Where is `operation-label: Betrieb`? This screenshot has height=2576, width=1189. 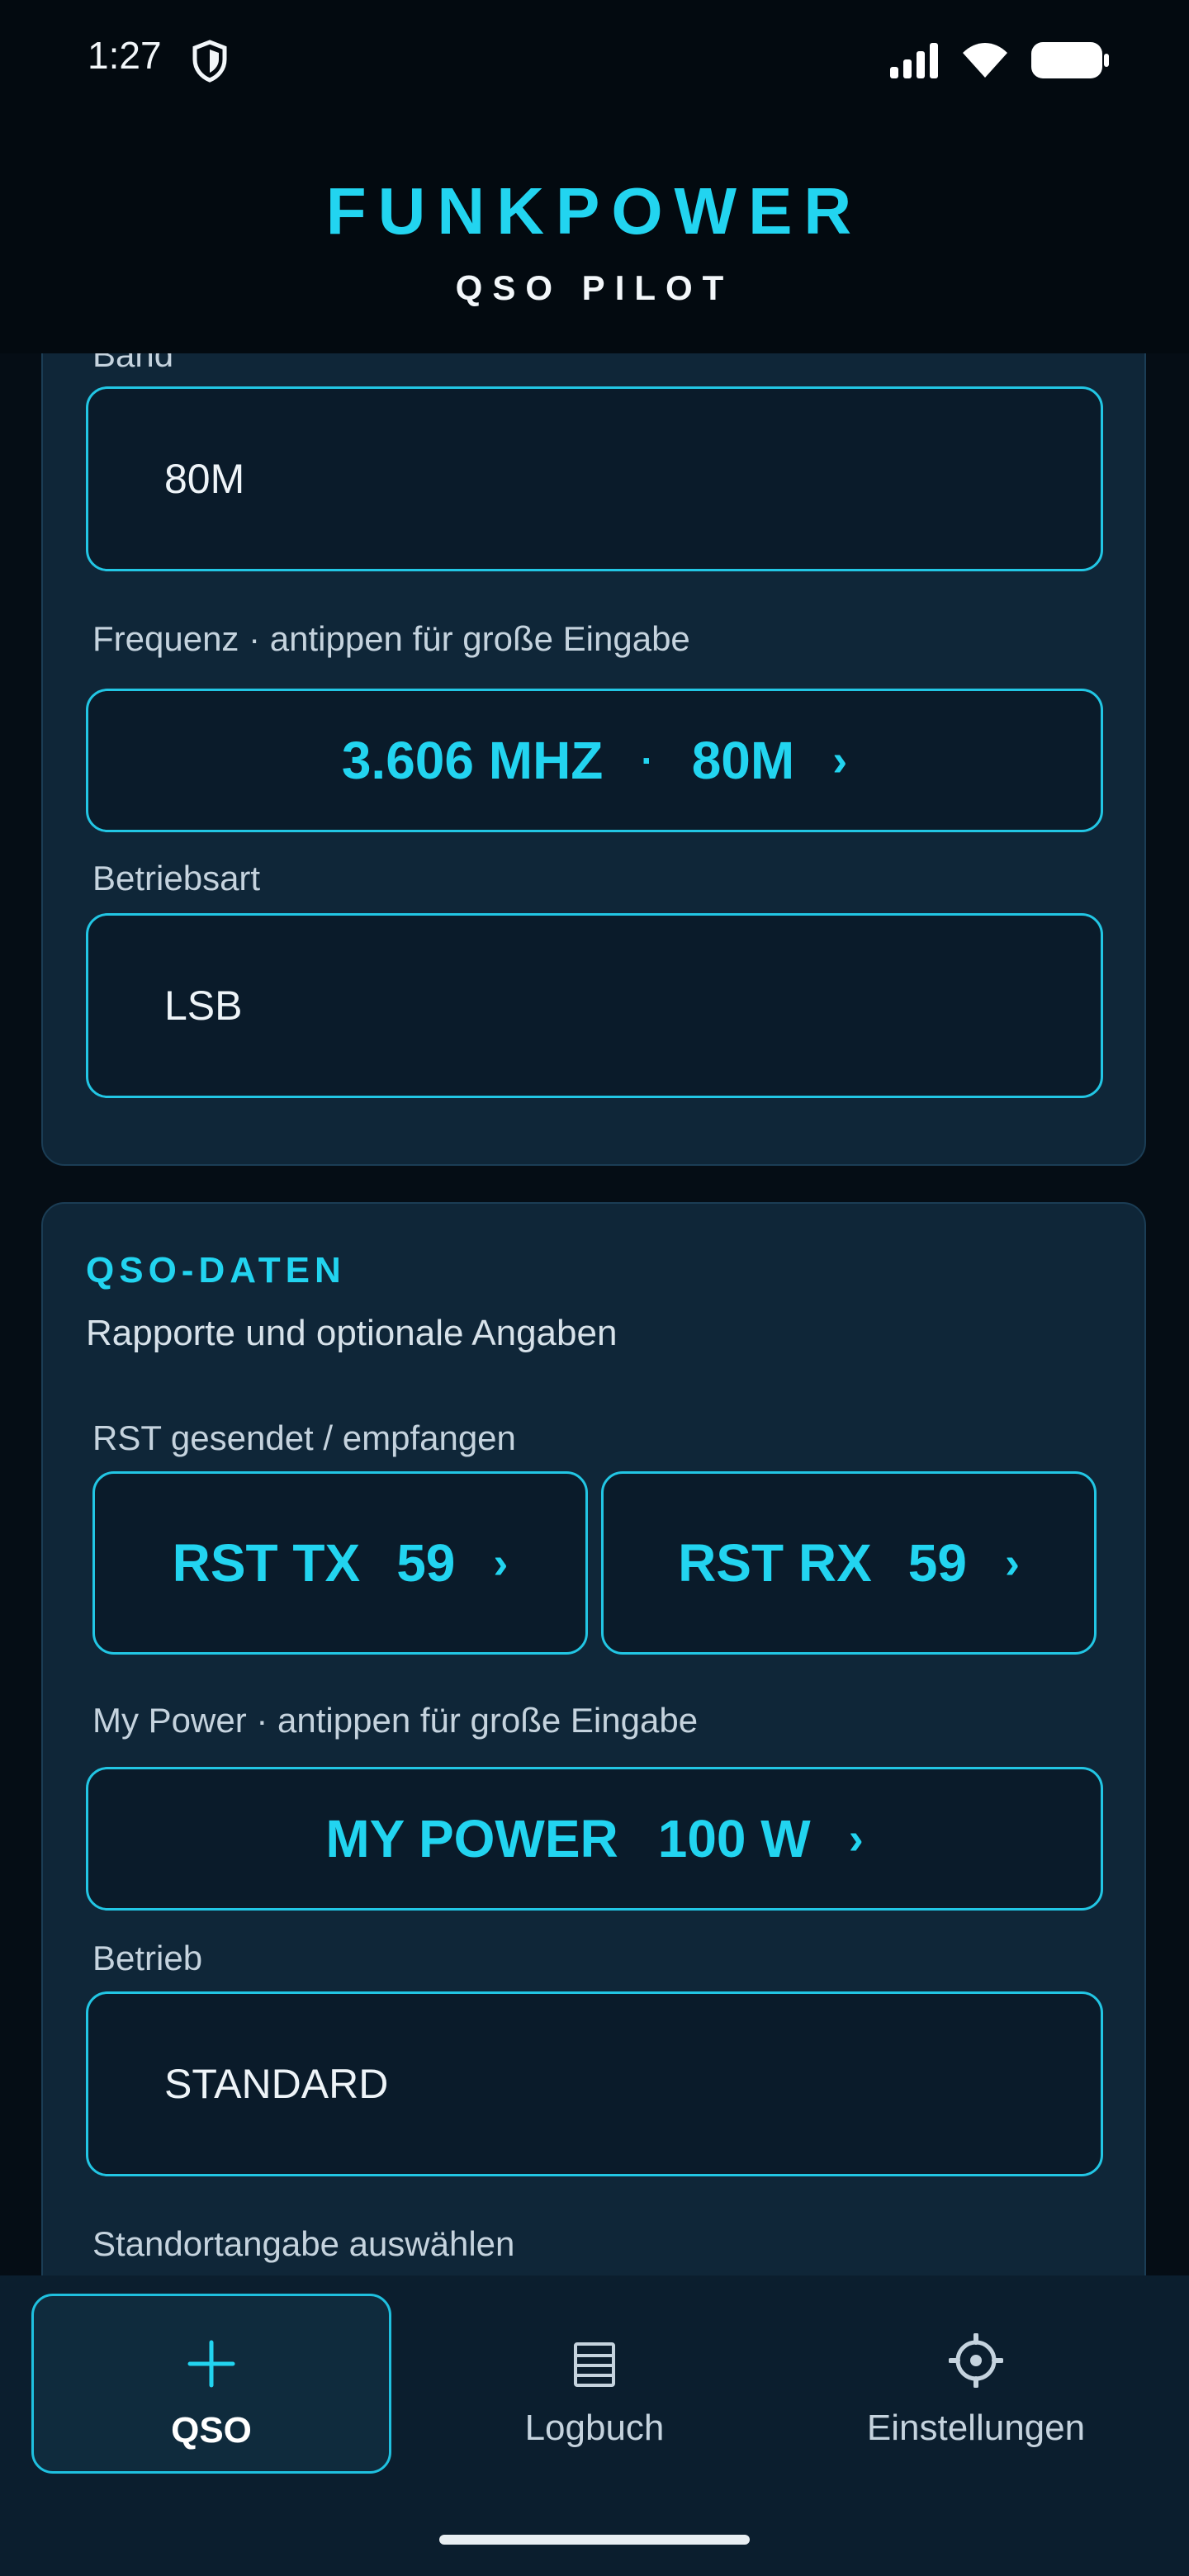 operation-label: Betrieb is located at coordinates (147, 1958).